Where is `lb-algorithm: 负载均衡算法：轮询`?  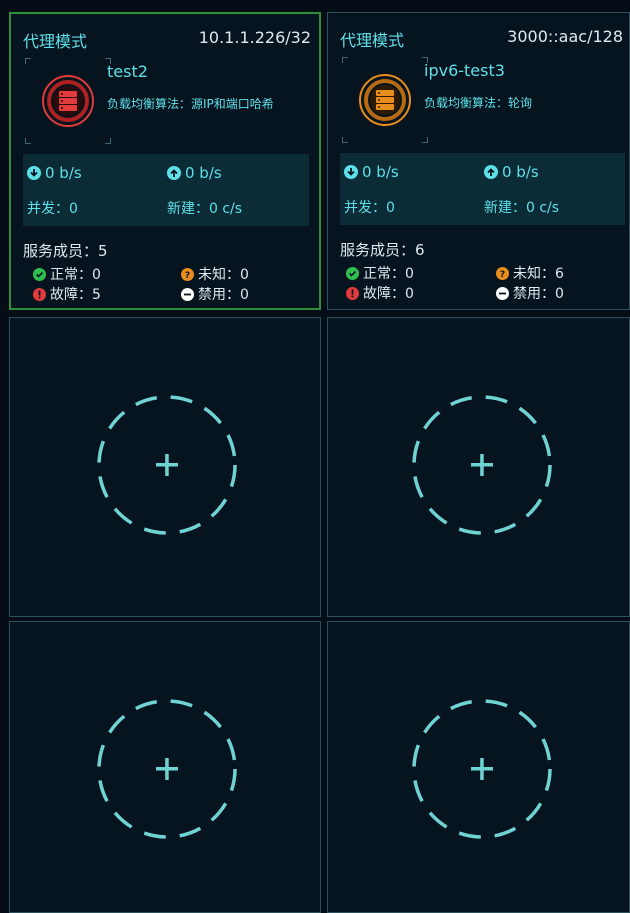
lb-algorithm: 负载均衡算法：轮询 is located at coordinates (524, 103).